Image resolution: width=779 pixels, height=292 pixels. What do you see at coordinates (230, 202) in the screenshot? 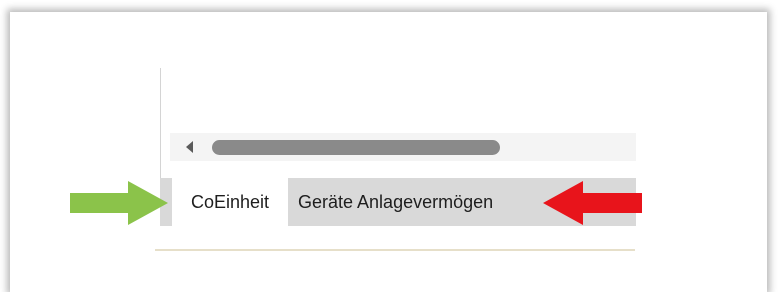
I see `sheet-tab-coeinheit: CoEinheit` at bounding box center [230, 202].